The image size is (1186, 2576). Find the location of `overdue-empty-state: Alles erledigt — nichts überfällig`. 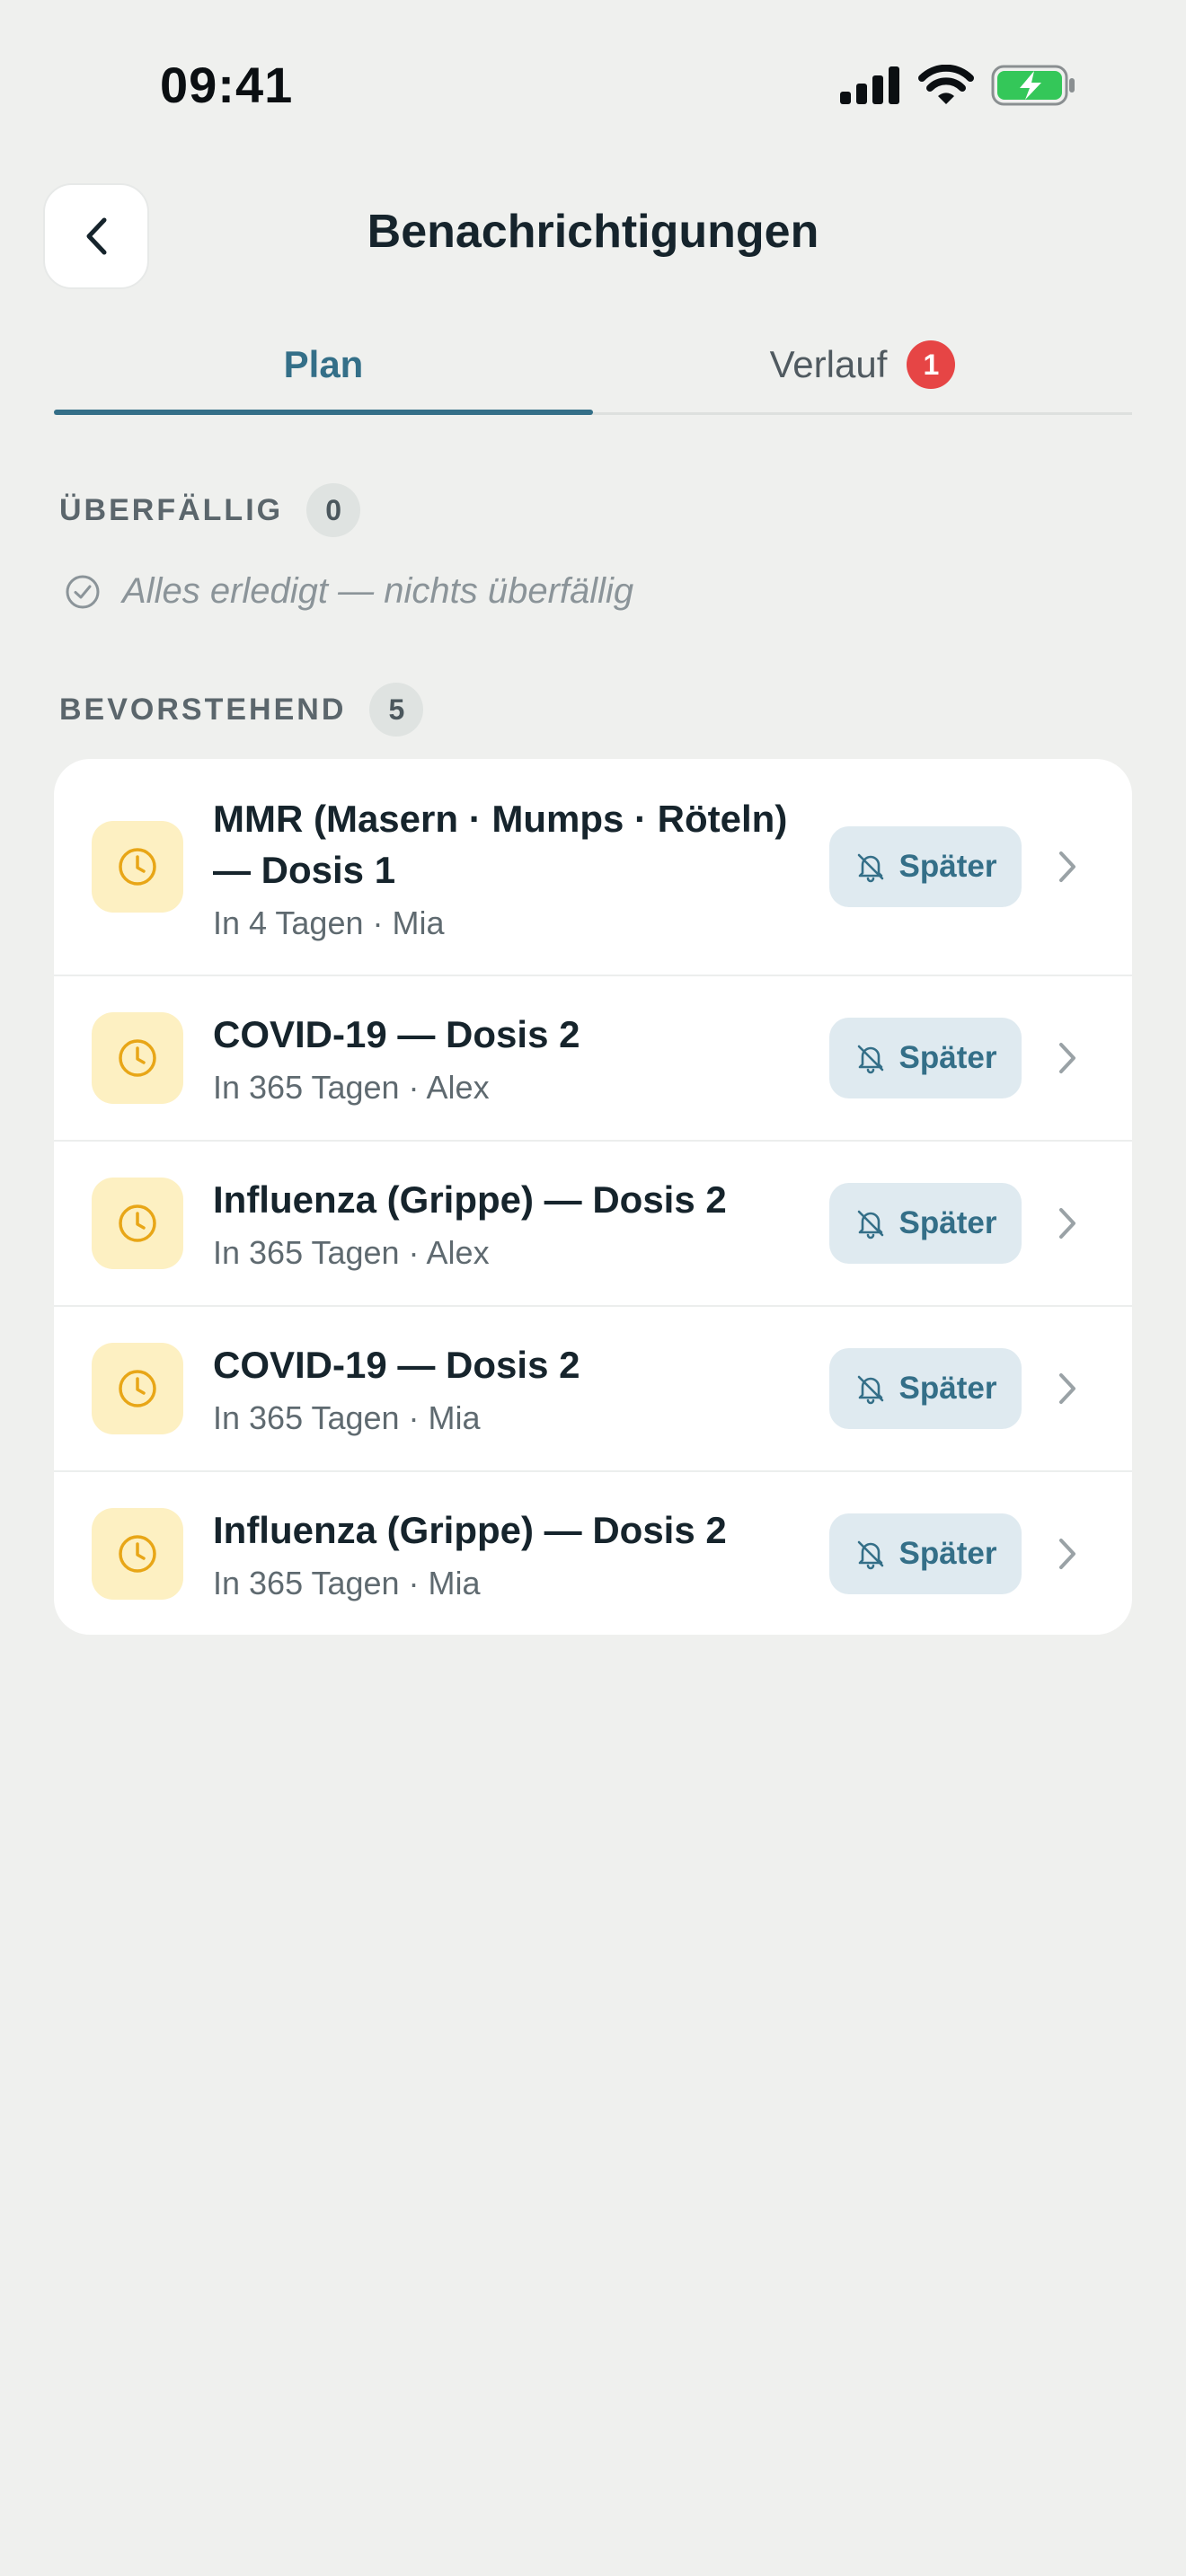

overdue-empty-state: Alles erledigt — nichts überfällig is located at coordinates (349, 591).